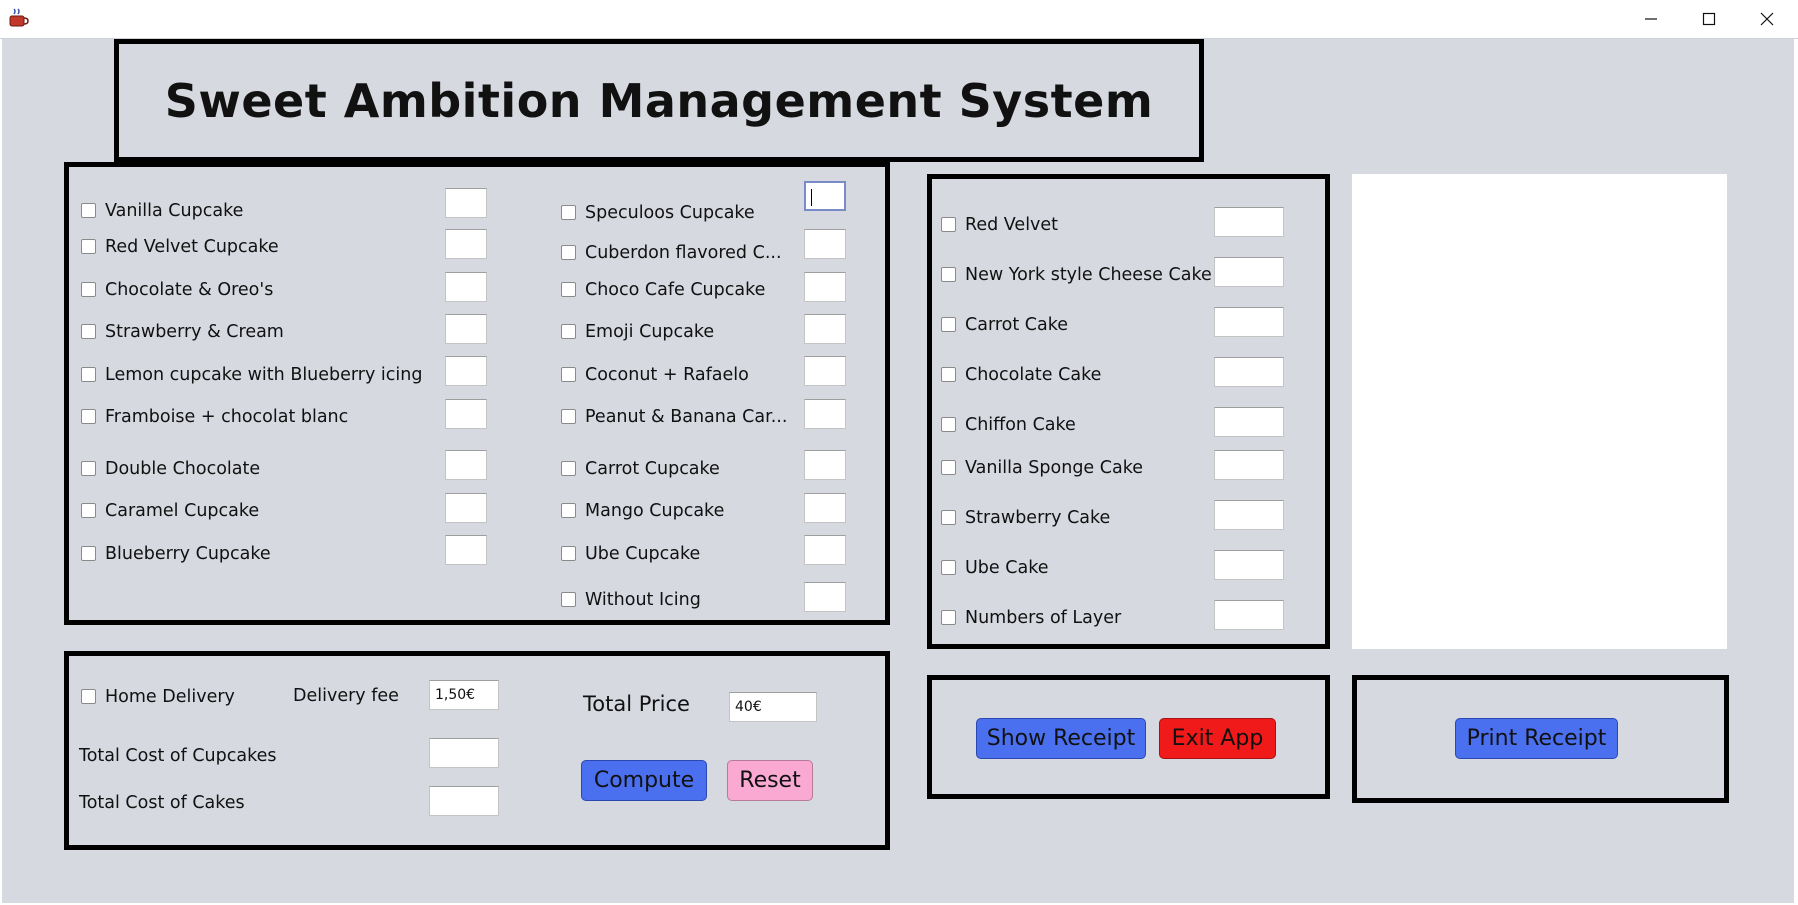 This screenshot has width=1798, height=905. Describe the element at coordinates (636, 704) in the screenshot. I see `total-price-label: Total Price` at that location.